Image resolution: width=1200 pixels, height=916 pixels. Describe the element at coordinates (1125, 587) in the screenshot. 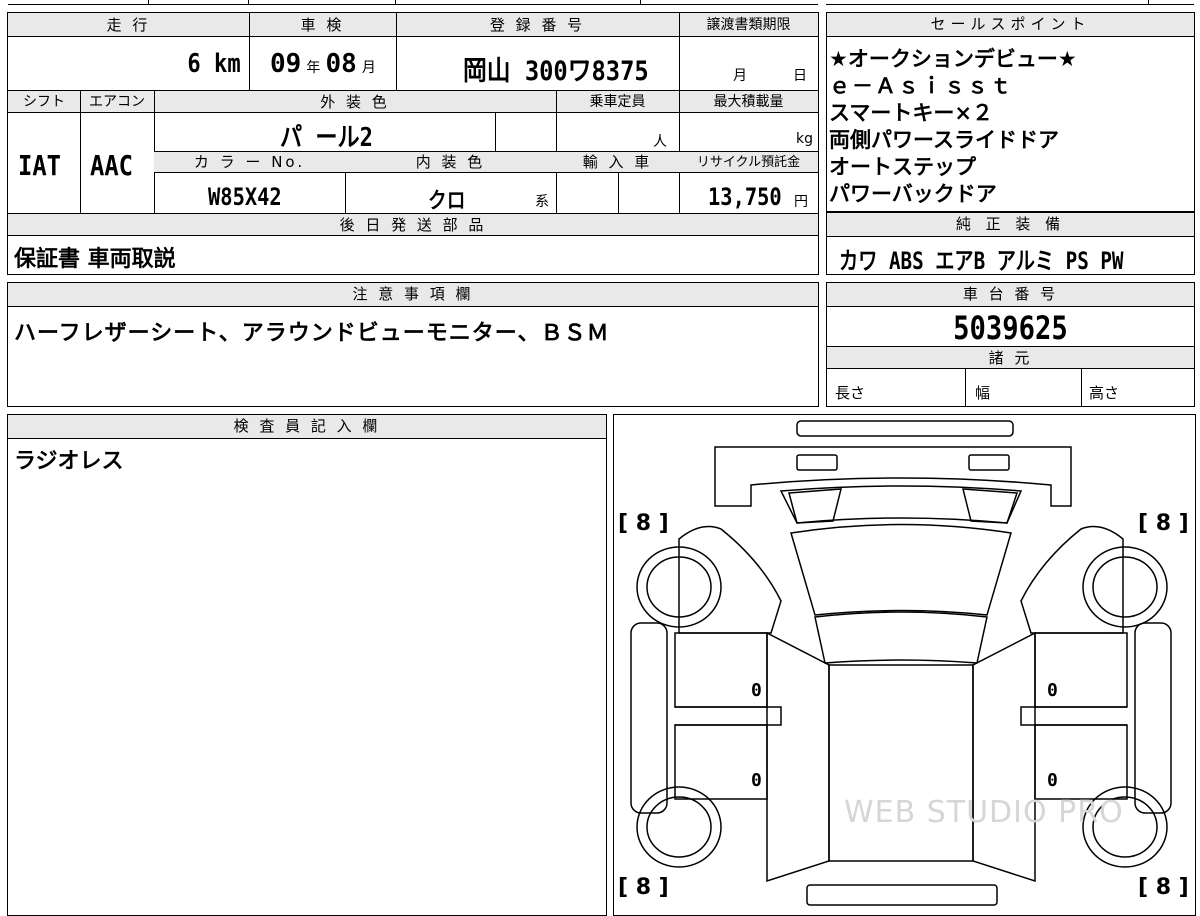

I see `front-right-wheel` at that location.